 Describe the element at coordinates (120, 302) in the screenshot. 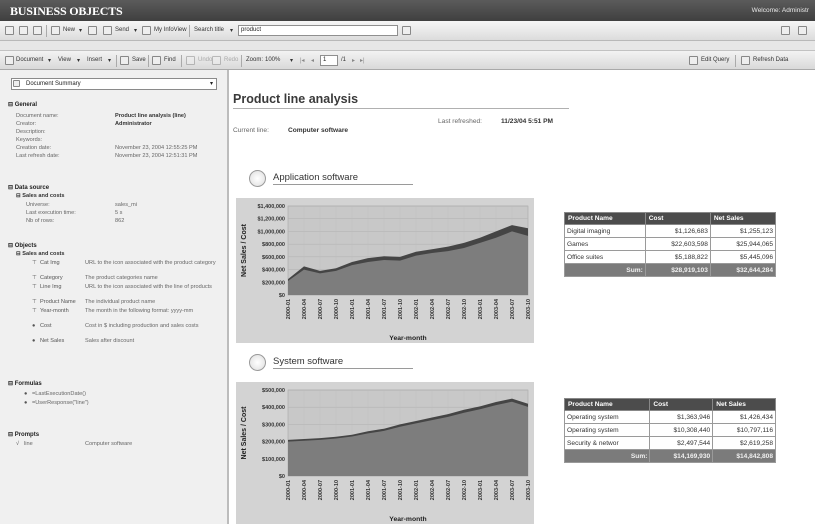

I see `object-description: The individual product name` at that location.